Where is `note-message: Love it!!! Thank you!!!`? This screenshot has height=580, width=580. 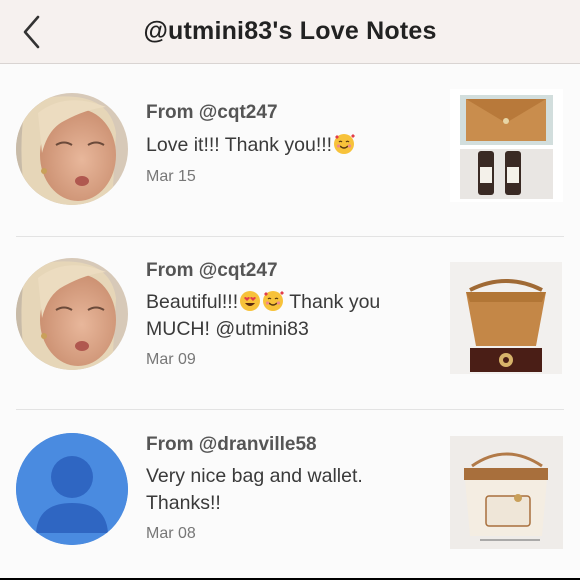 note-message: Love it!!! Thank you!!! is located at coordinates (291, 145).